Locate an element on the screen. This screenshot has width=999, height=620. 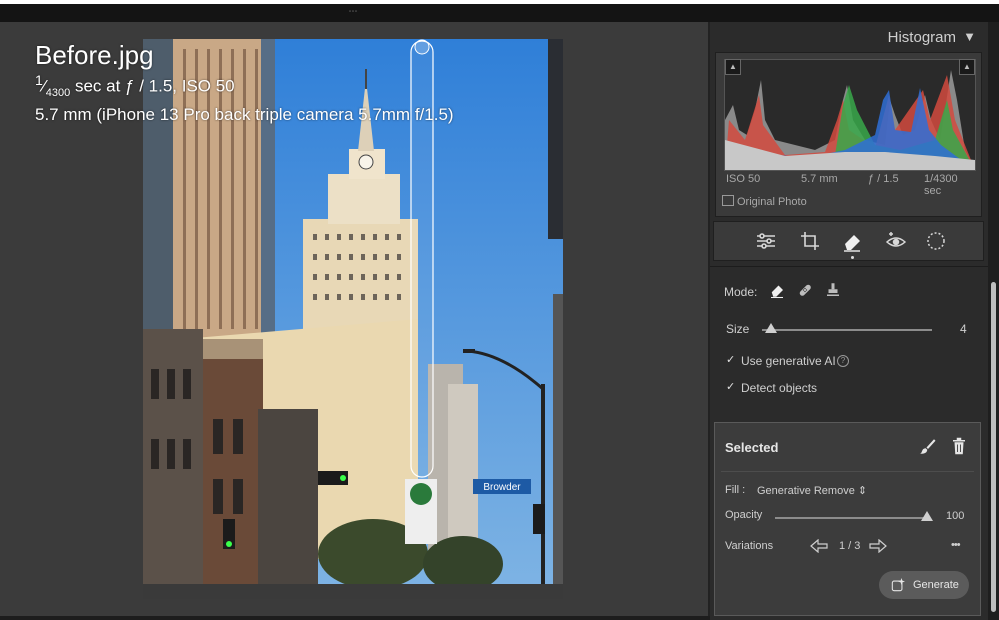
more-options-icon: ••• is located at coordinates (956, 545).